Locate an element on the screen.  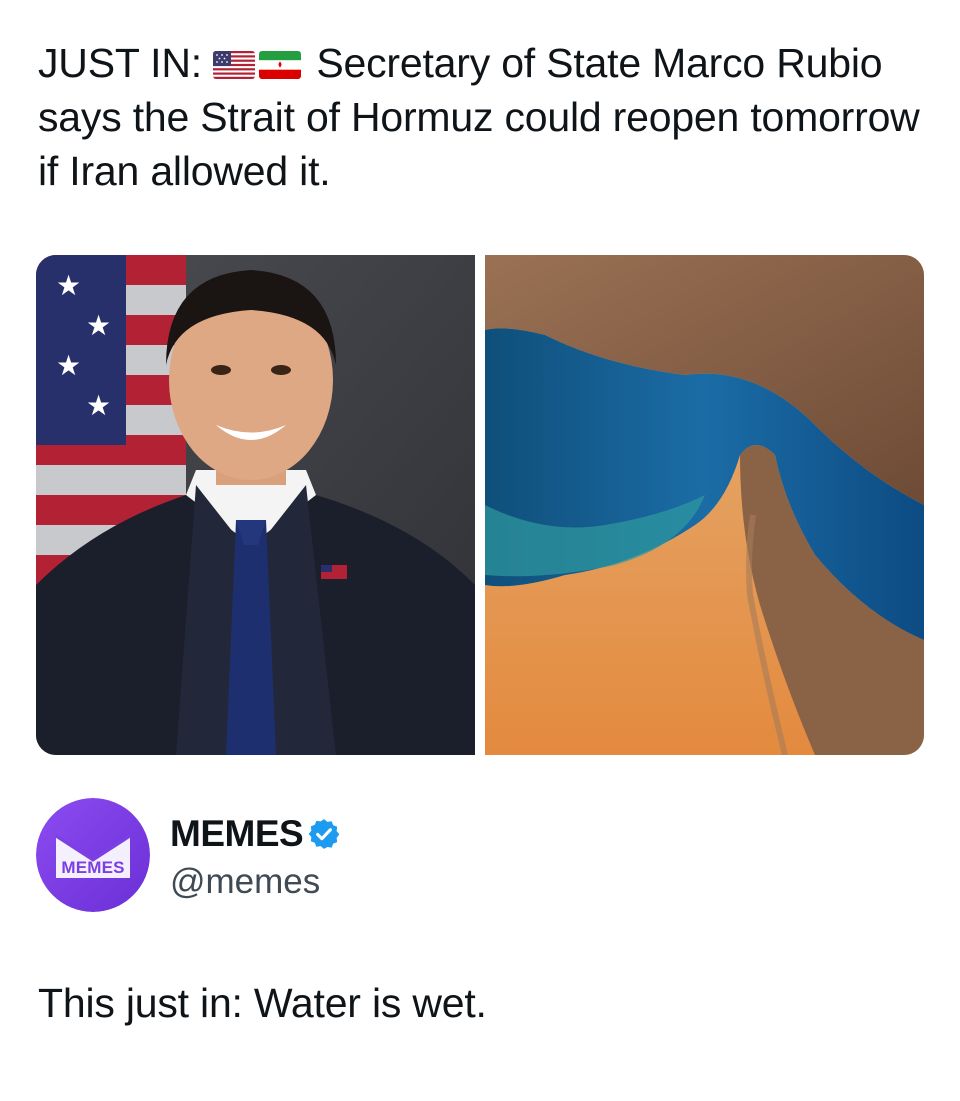
quoted-account: MEMES MEMES @memes is located at coordinates (480, 863).